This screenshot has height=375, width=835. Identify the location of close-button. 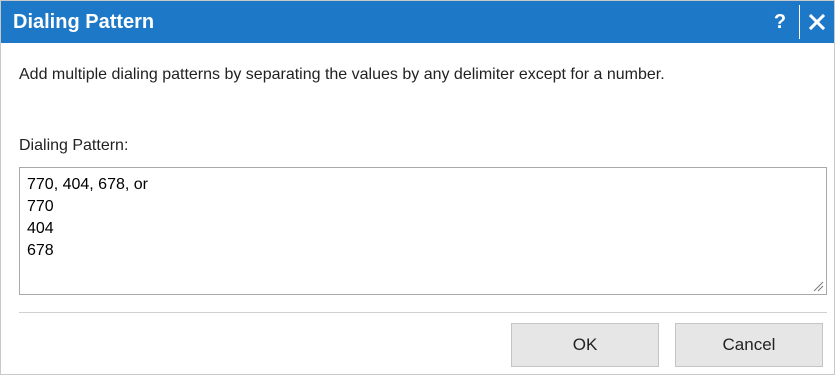
(817, 22).